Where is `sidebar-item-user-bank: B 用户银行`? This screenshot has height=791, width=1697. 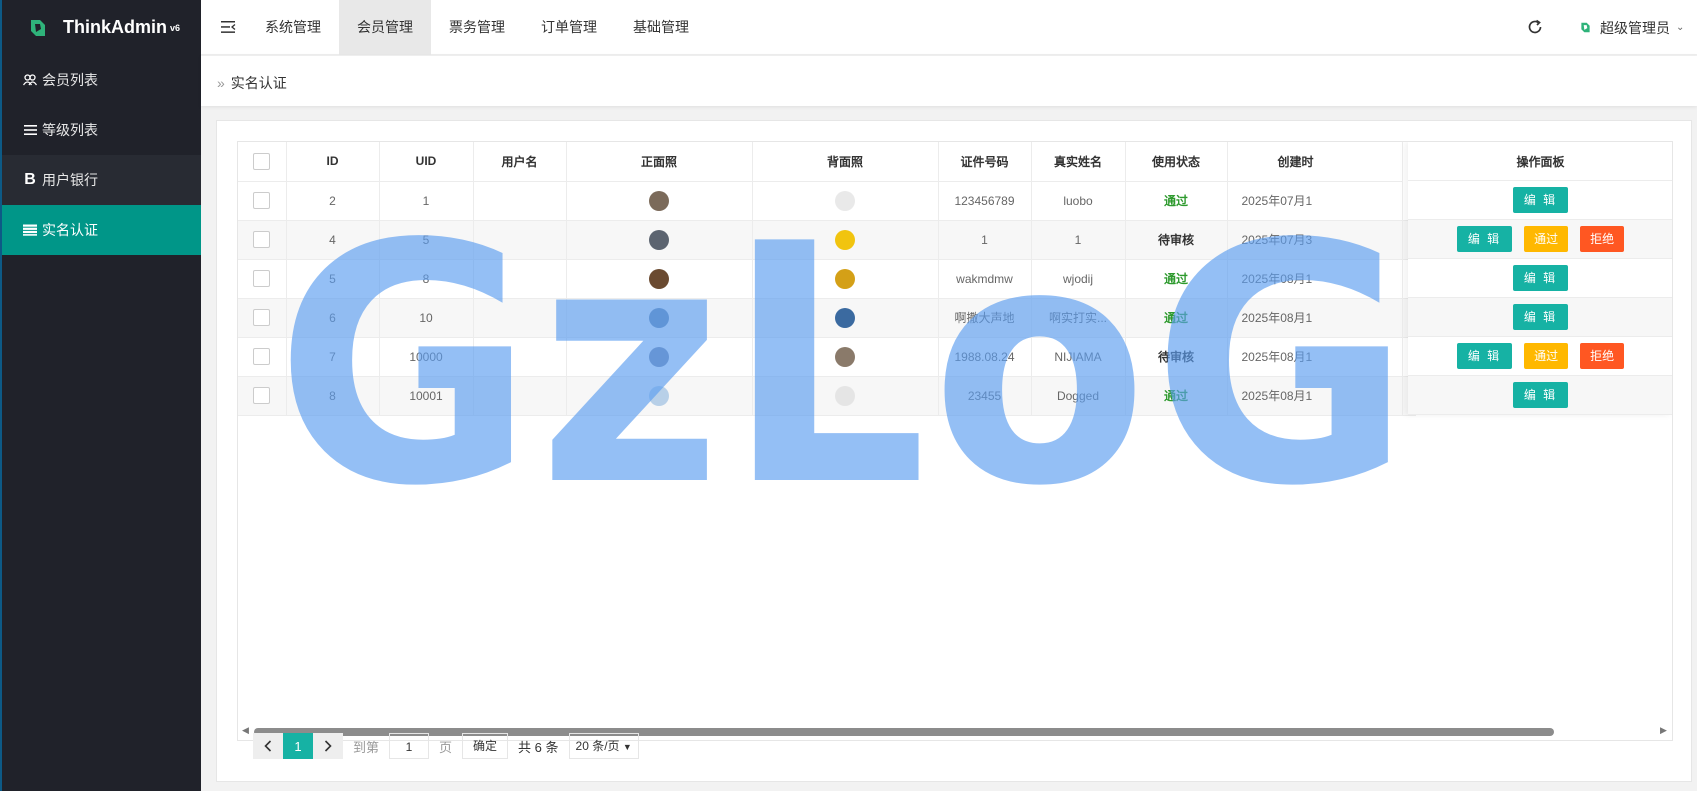
sidebar-item-user-bank: B 用户银行 is located at coordinates (101, 180).